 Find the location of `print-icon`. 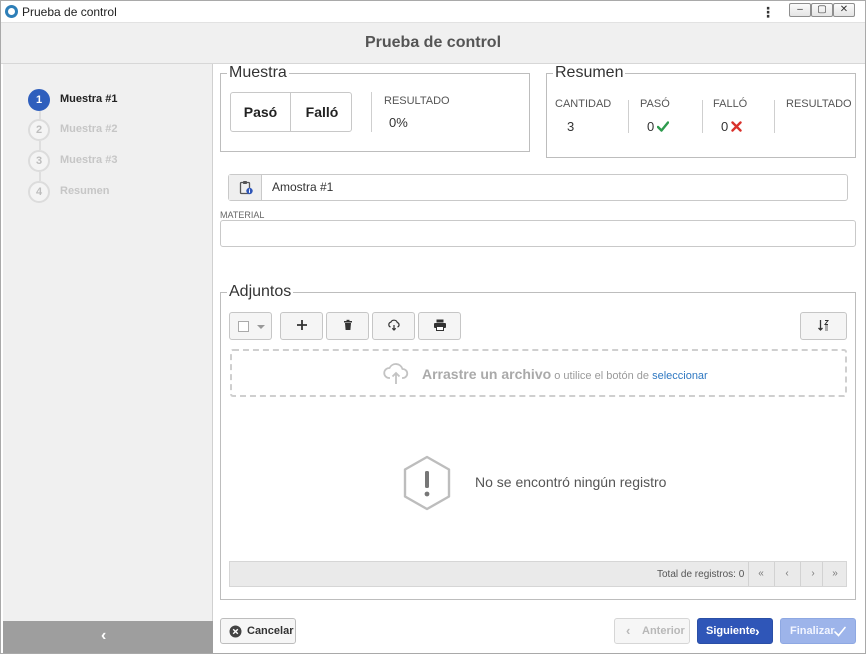

print-icon is located at coordinates (439, 325).